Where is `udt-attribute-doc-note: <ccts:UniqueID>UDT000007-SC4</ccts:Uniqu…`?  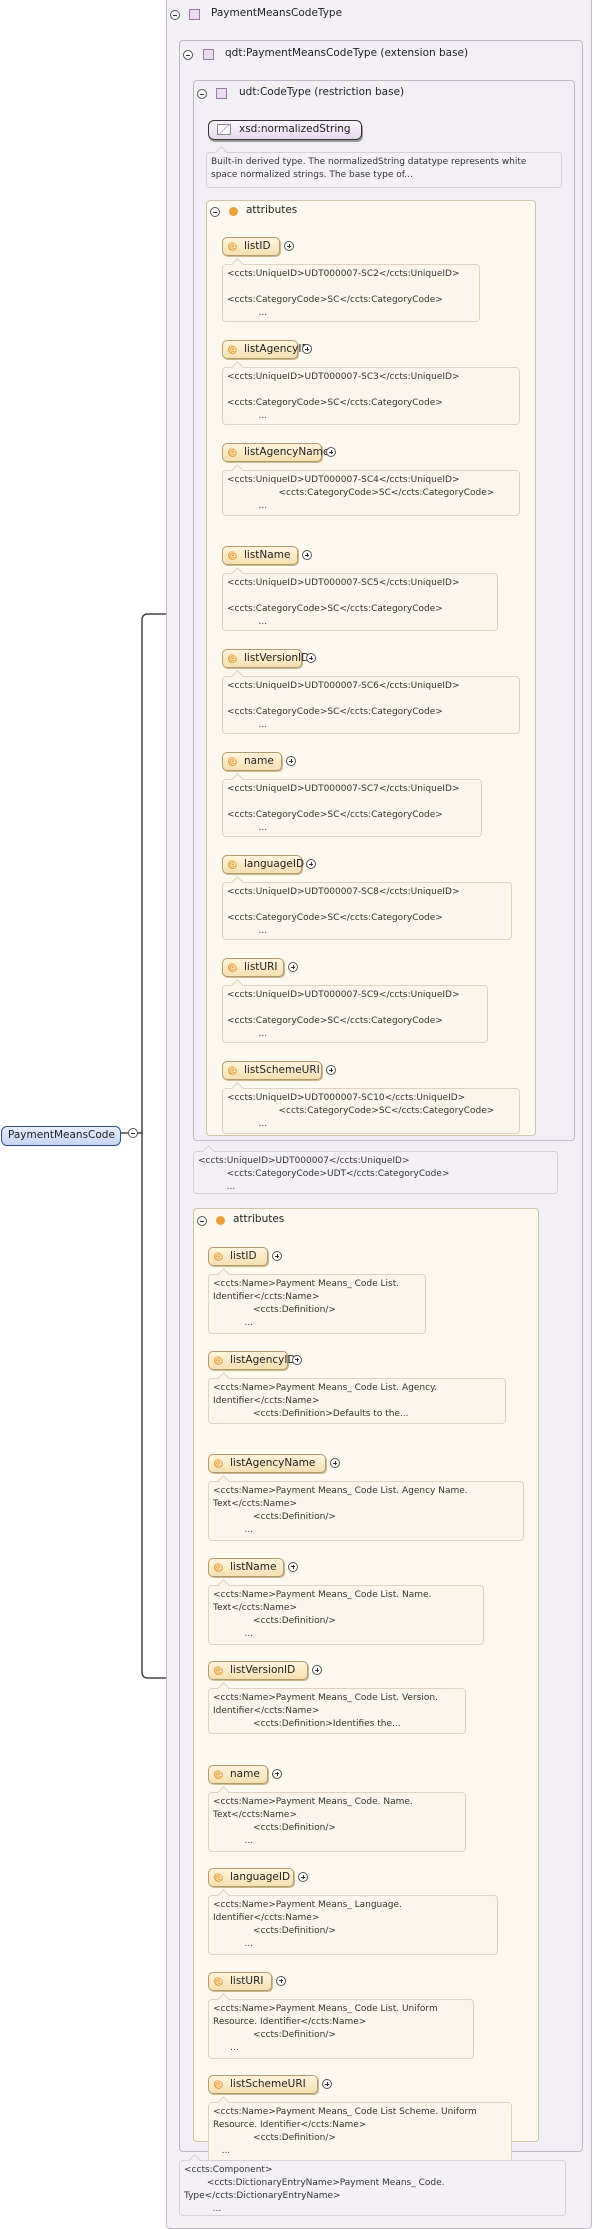 udt-attribute-doc-note: <ccts:UniqueID>UDT000007-SC4</ccts:Uniqu… is located at coordinates (371, 493).